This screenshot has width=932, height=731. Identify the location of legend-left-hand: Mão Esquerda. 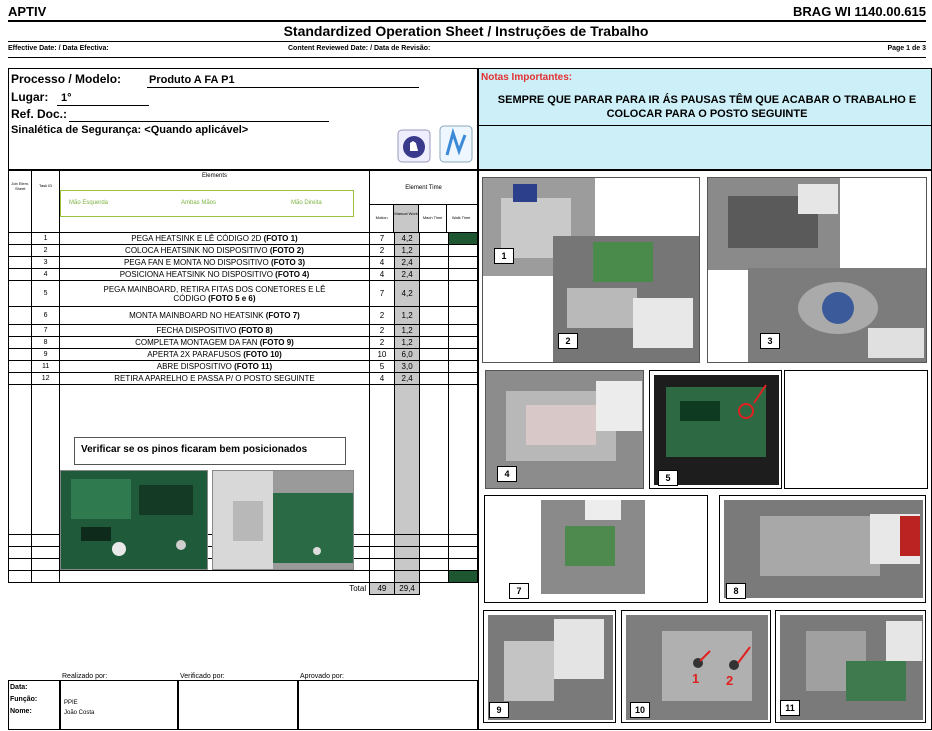
(89, 203).